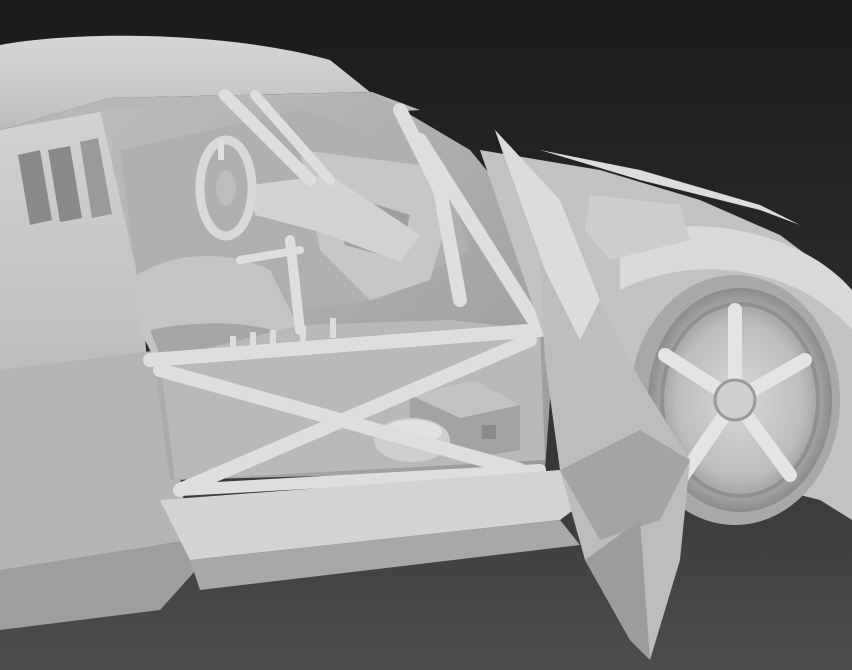  What do you see at coordinates (735, 400) in the screenshot?
I see `wheel-hub` at bounding box center [735, 400].